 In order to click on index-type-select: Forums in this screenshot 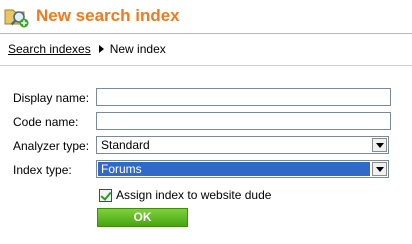, I will do `click(242, 169)`.